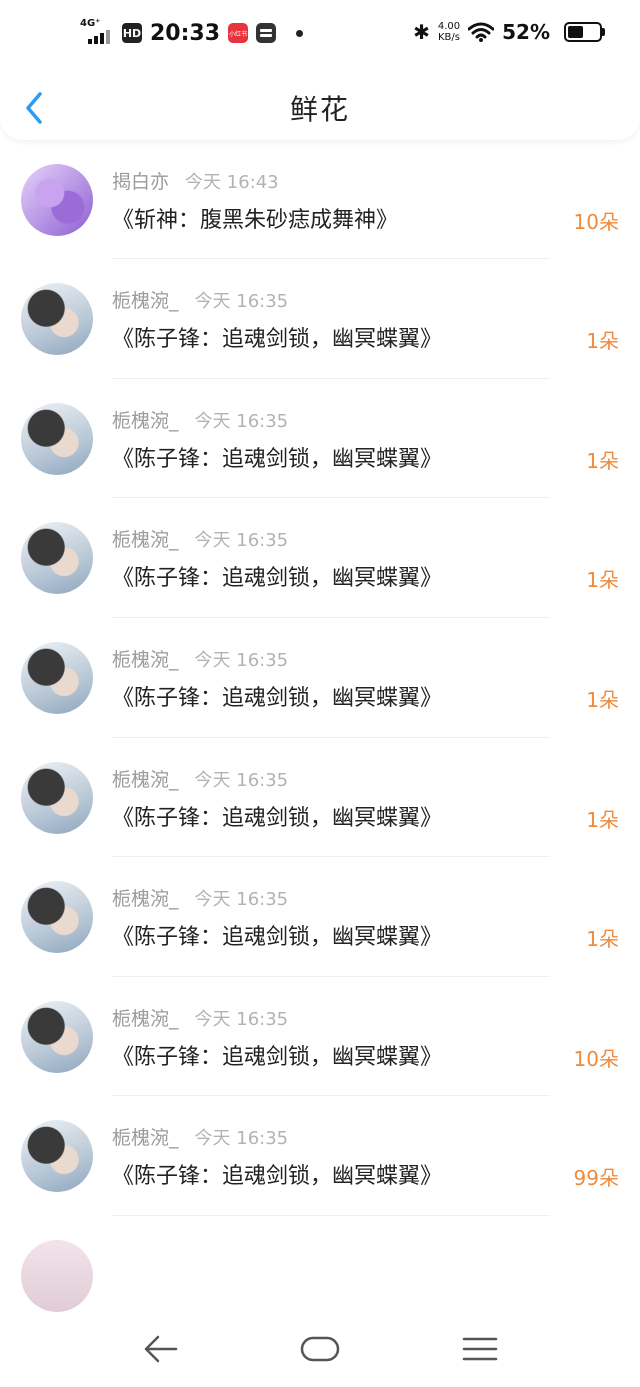 This screenshot has height=1387, width=640. I want to click on speed-value: 4.00, so click(449, 26).